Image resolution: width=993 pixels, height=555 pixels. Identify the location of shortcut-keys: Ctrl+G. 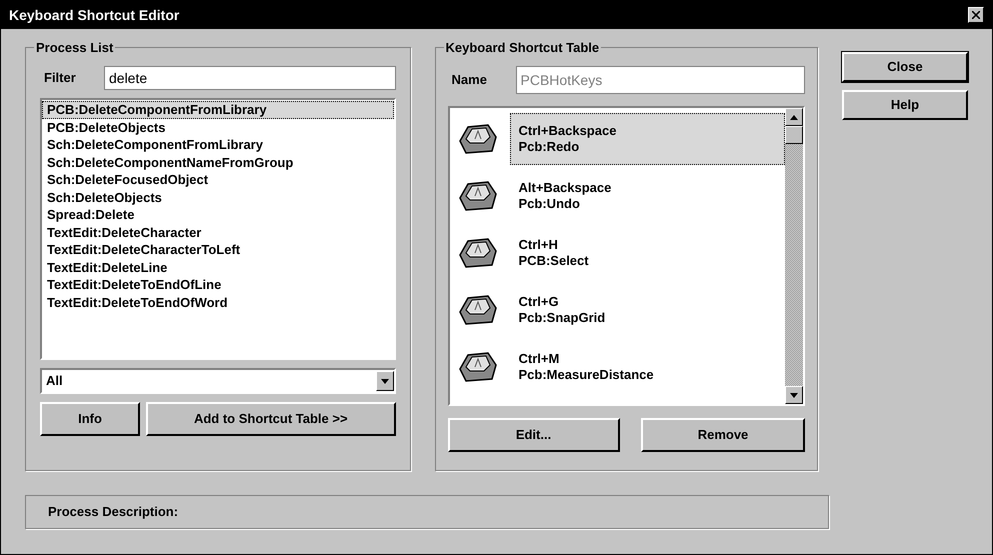
(647, 302).